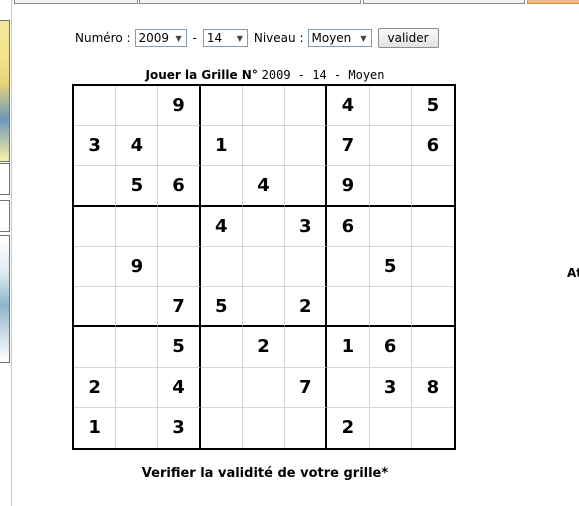  What do you see at coordinates (154, 38) in the screenshot?
I see `year-select-value: 2009` at bounding box center [154, 38].